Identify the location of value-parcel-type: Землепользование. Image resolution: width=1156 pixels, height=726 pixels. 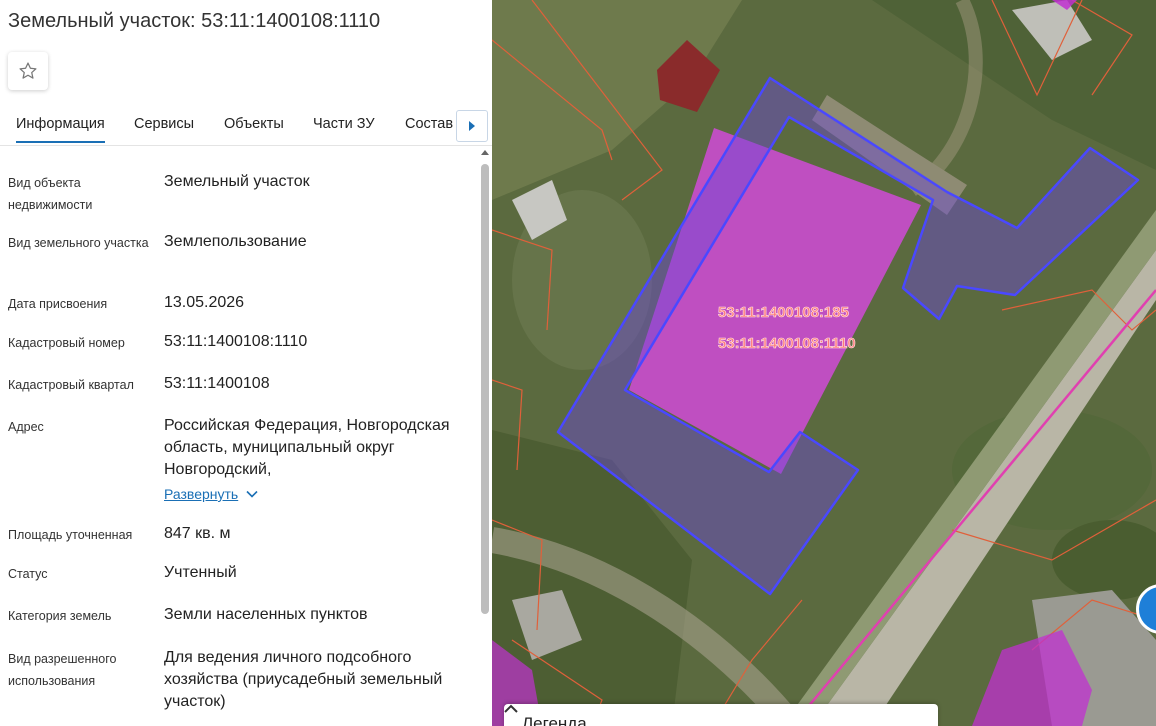
(235, 241).